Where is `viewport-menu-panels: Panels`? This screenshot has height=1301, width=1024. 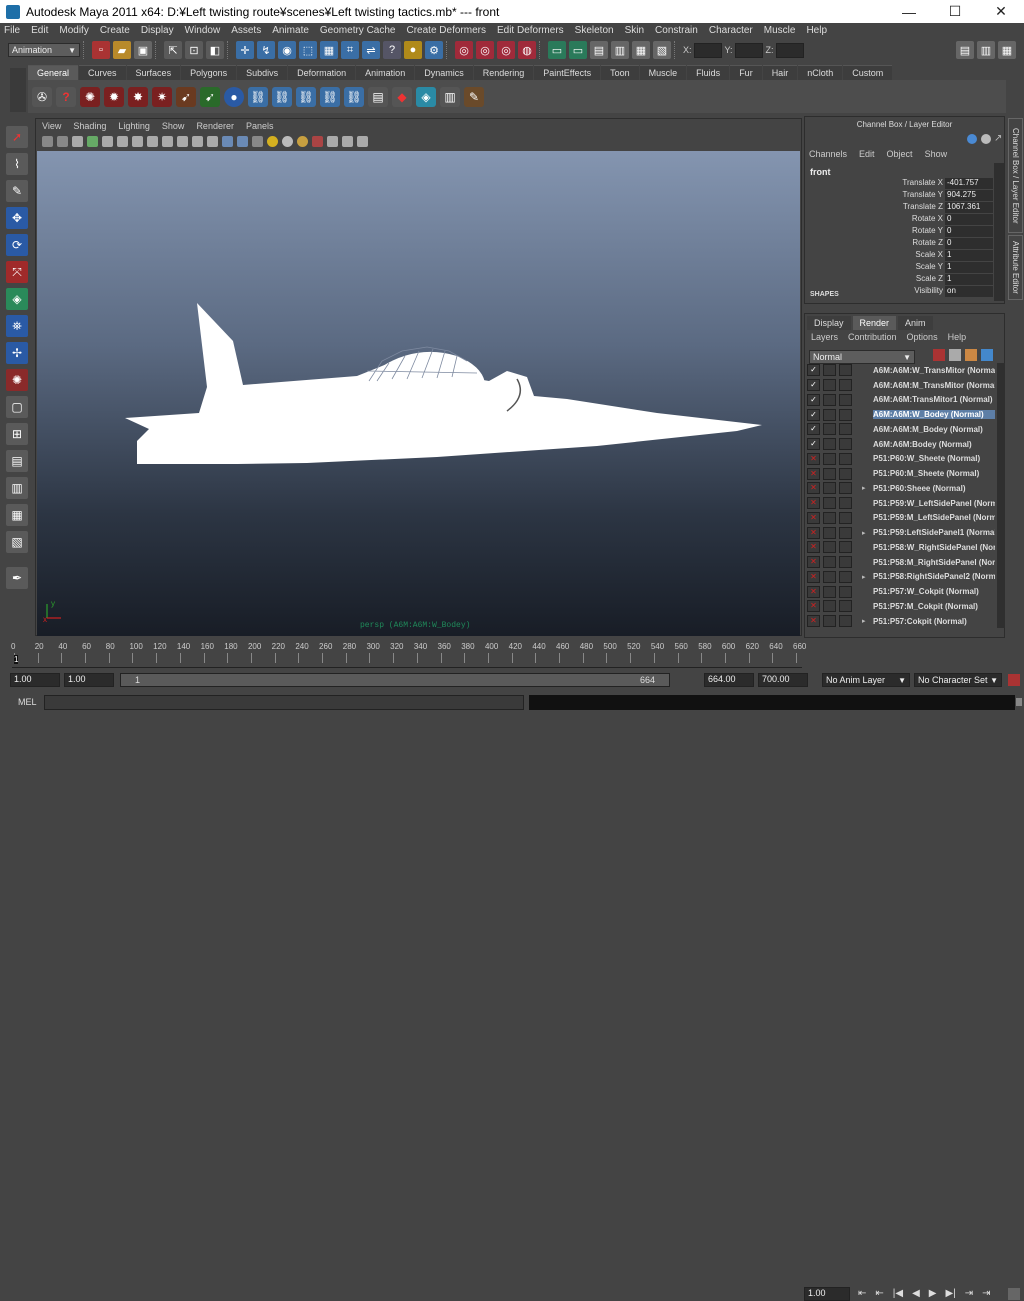 viewport-menu-panels: Panels is located at coordinates (260, 126).